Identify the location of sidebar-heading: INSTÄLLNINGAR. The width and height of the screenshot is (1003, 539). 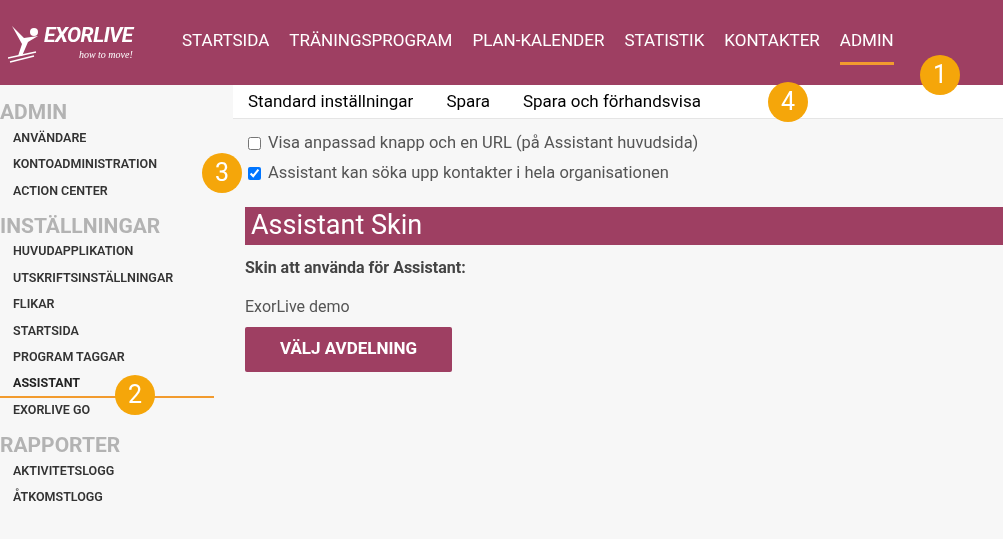
(81, 225).